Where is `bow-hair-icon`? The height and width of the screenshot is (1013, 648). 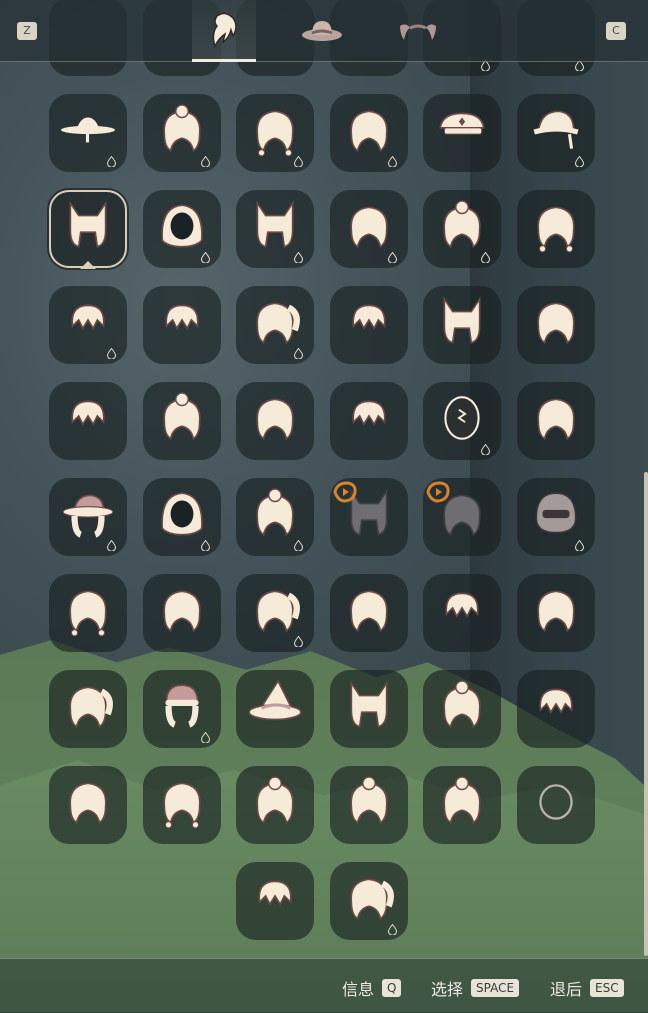 bow-hair-icon is located at coordinates (556, 613).